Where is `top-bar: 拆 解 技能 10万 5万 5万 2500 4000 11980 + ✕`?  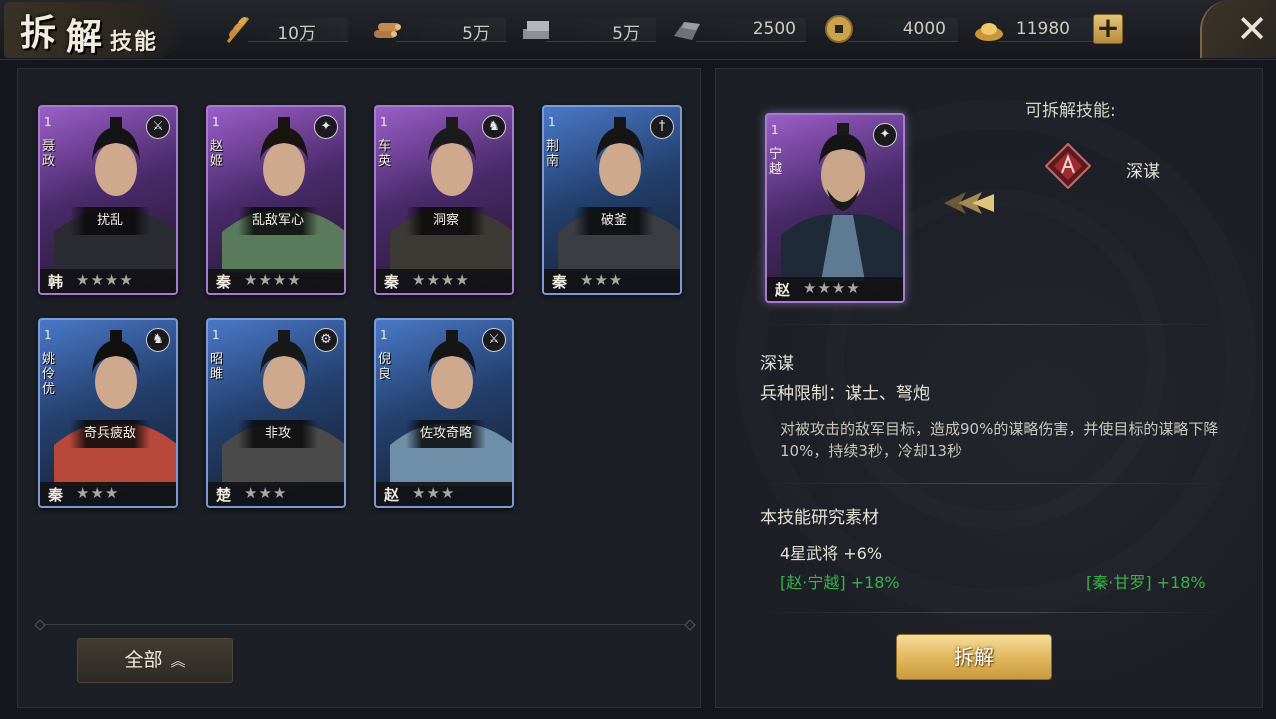
top-bar: 拆 解 技能 10万 5万 5万 2500 4000 11980 + ✕ is located at coordinates (638, 30).